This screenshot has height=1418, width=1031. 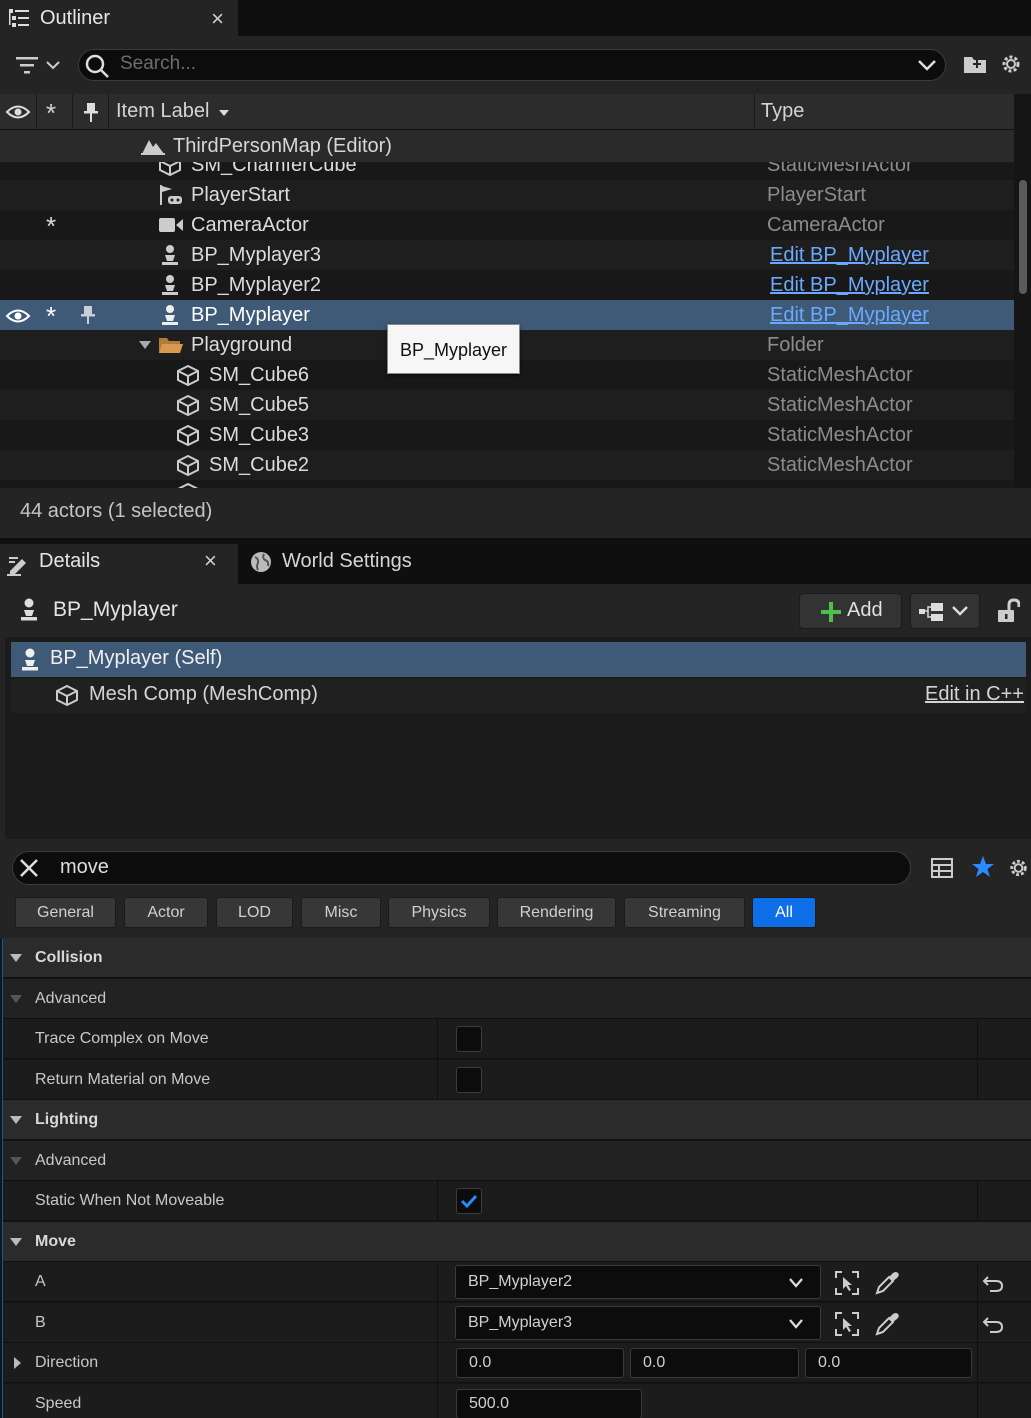 I want to click on static-when-not-moveable-checkbox, so click(x=469, y=1201).